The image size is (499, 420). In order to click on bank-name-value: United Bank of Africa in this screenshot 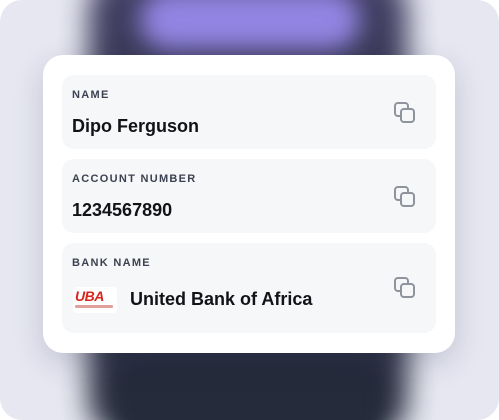, I will do `click(221, 299)`.